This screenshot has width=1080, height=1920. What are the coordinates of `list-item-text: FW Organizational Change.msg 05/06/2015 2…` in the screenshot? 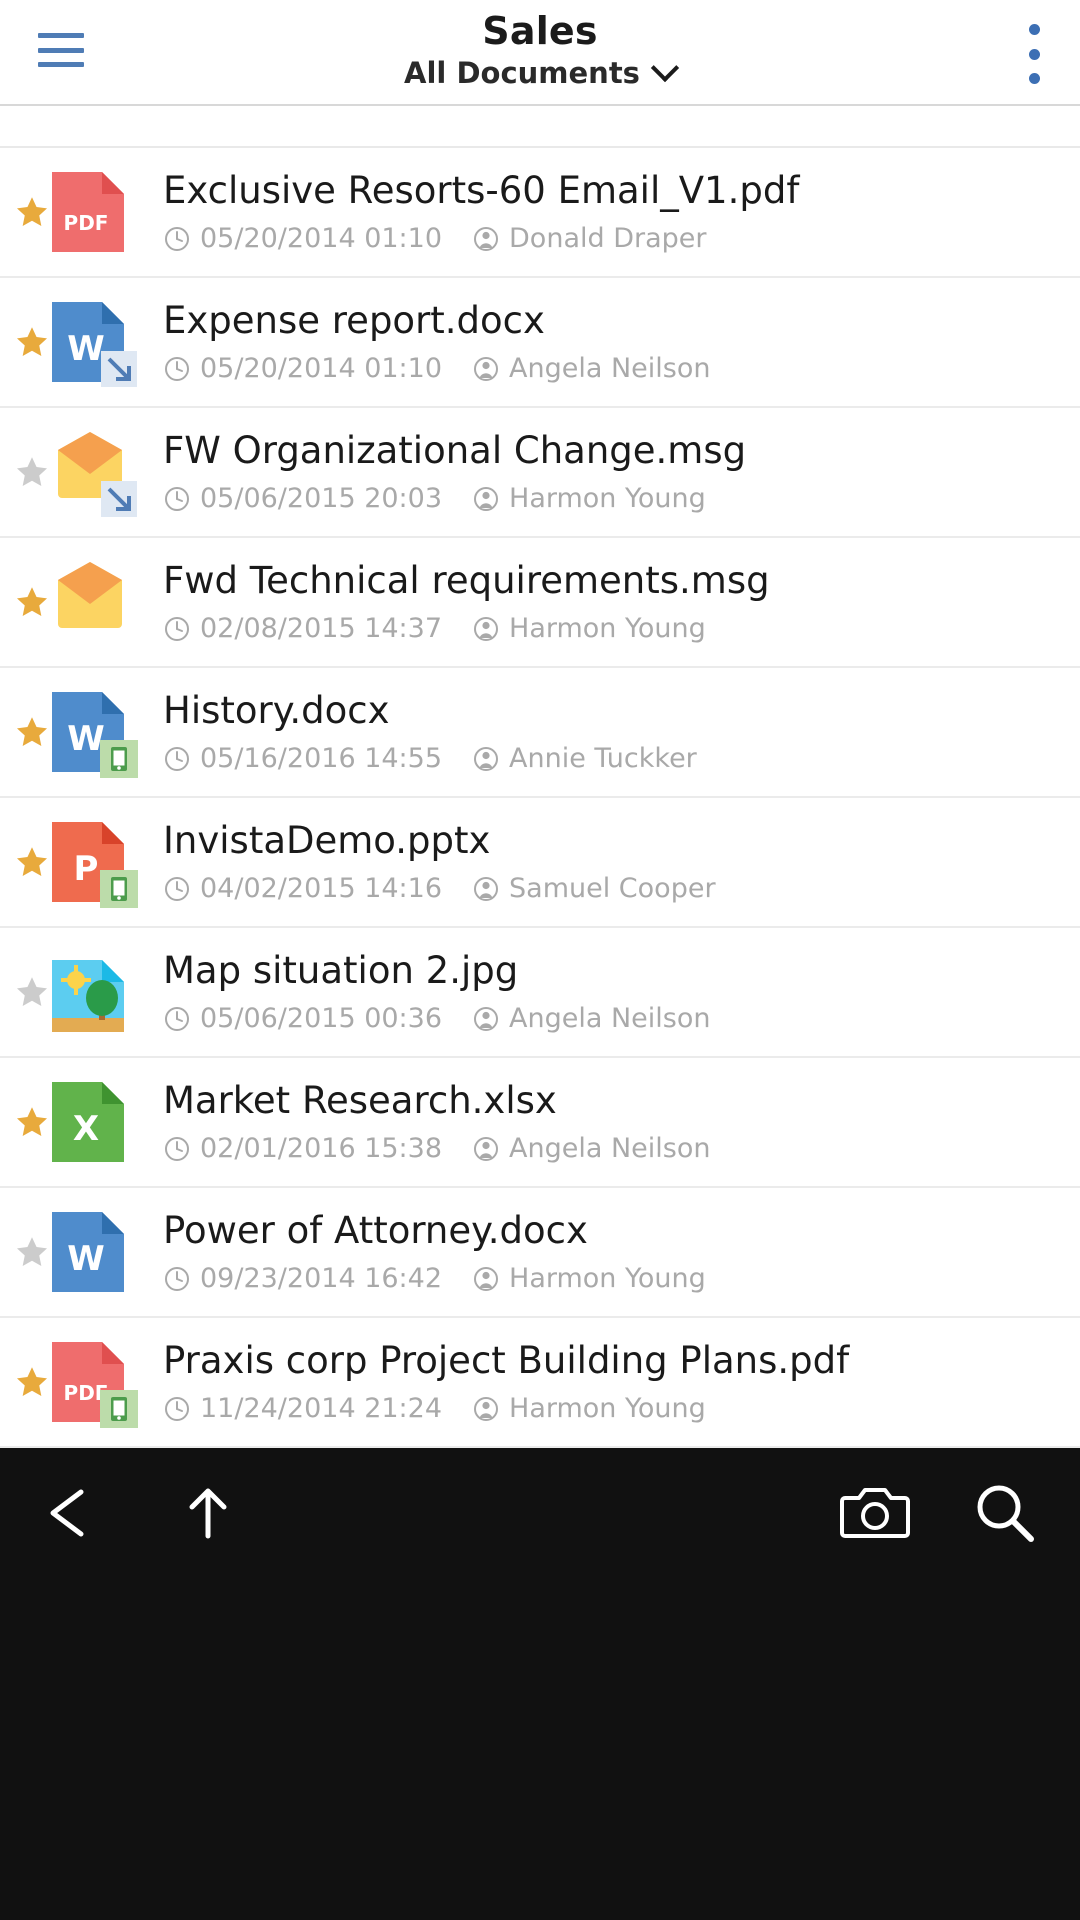 It's located at (612, 472).